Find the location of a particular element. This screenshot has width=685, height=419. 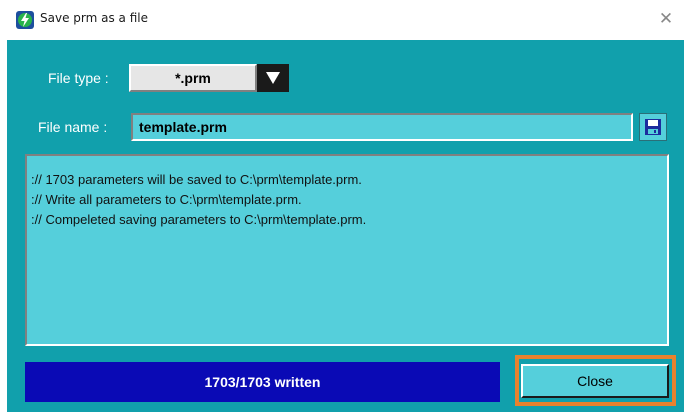

lightning-bolt-icon is located at coordinates (25, 20).